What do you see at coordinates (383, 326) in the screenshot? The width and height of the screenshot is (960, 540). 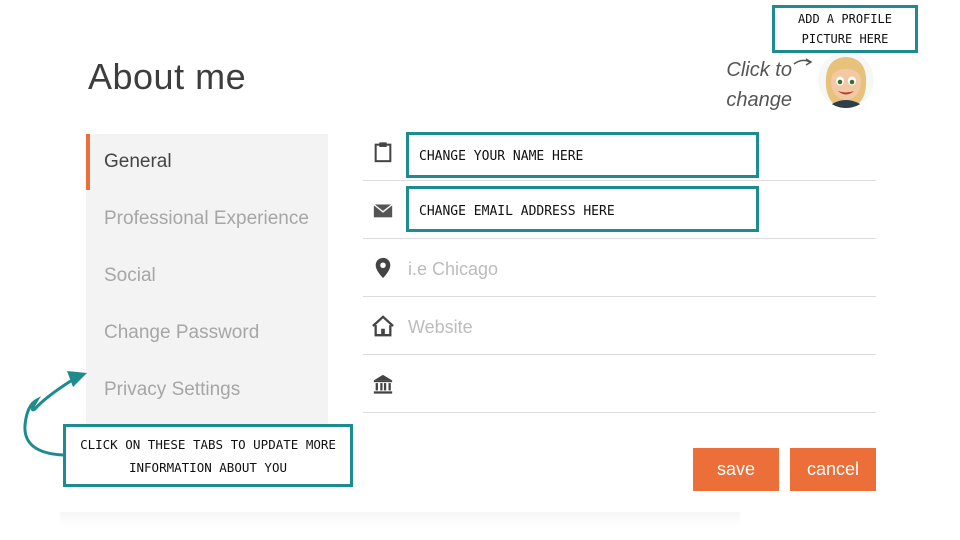 I see `home-icon` at bounding box center [383, 326].